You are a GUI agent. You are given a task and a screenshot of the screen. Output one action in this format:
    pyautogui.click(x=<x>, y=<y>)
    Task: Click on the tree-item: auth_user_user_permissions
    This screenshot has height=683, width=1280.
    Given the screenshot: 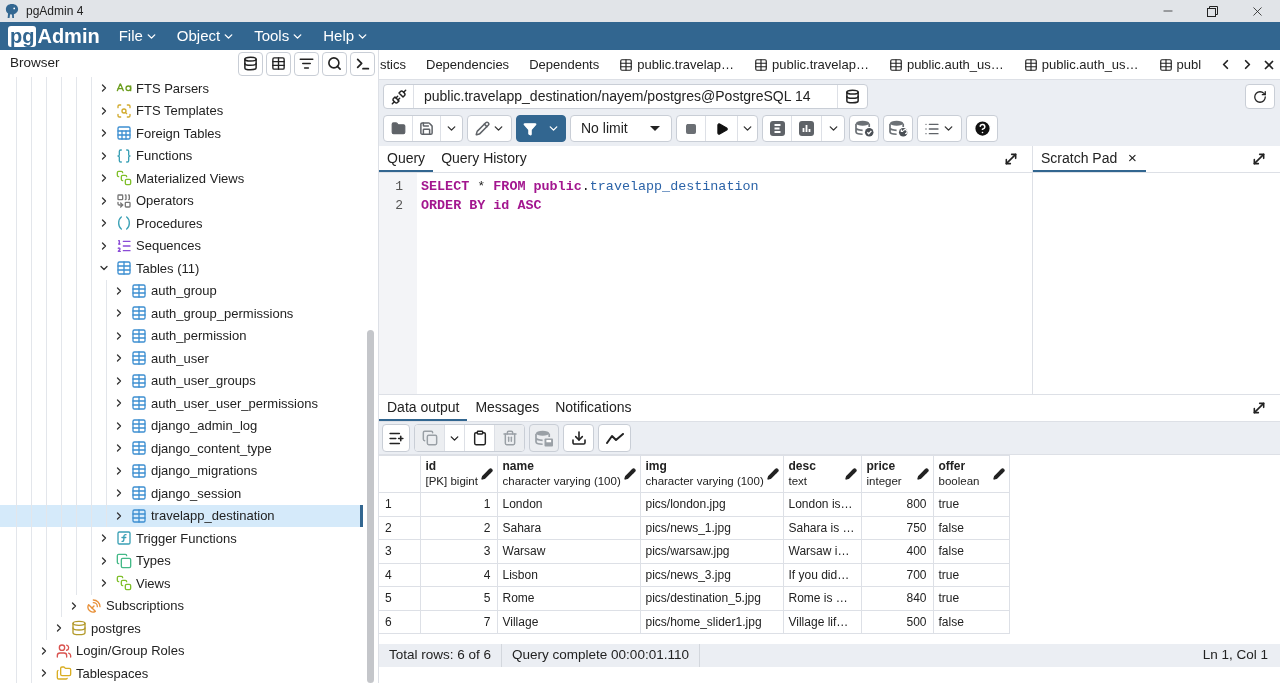 What is the action you would take?
    pyautogui.click(x=181, y=403)
    